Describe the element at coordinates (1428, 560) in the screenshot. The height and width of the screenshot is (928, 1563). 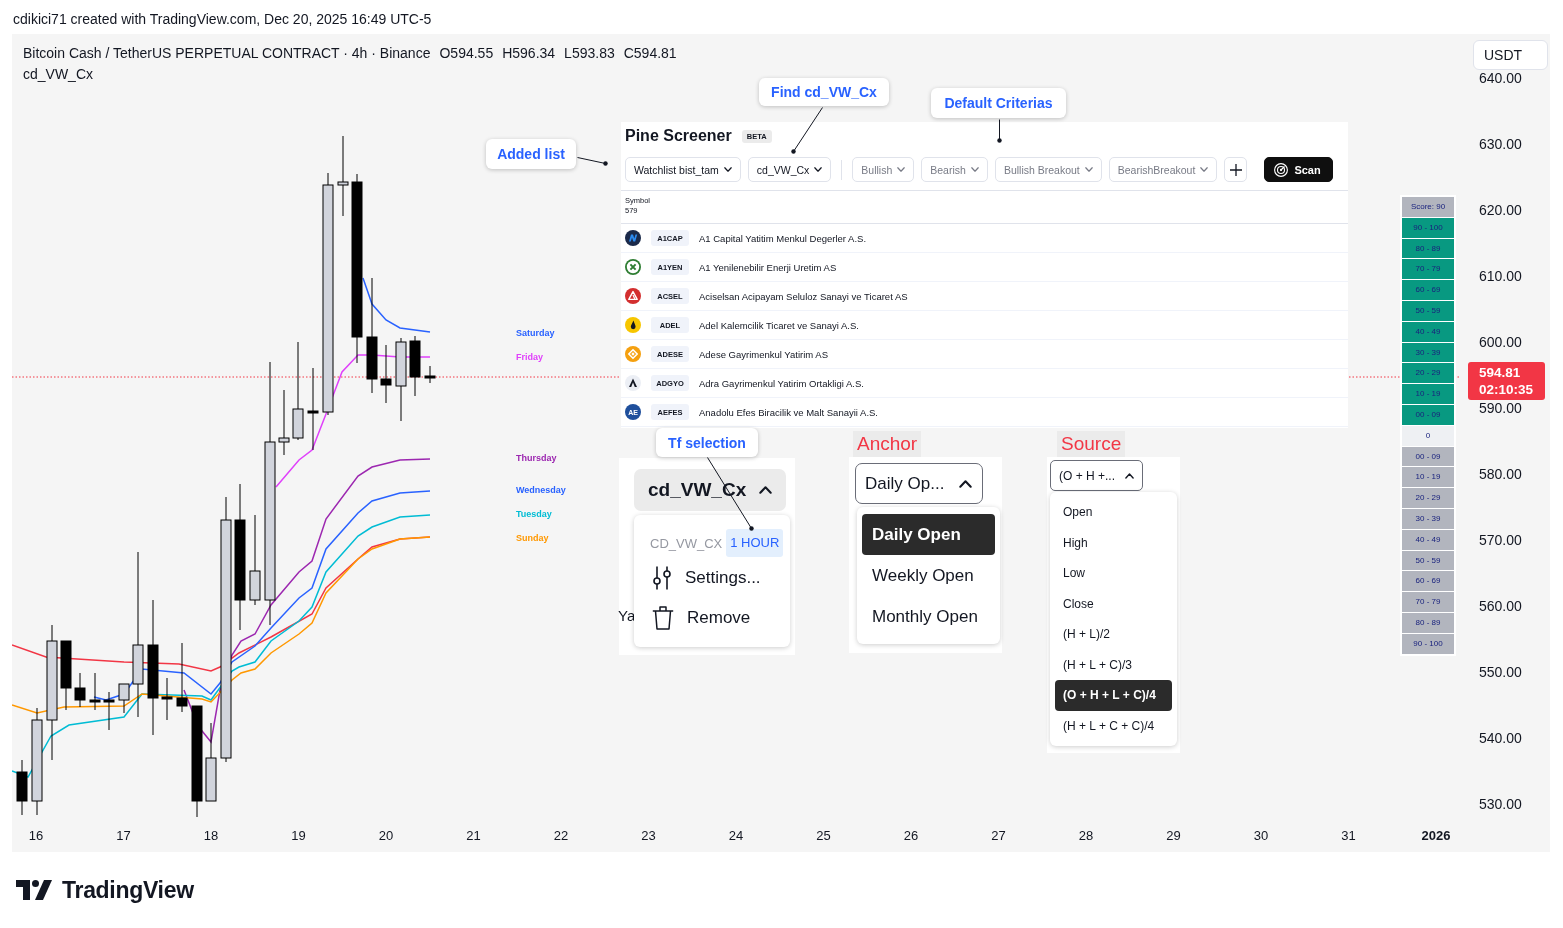
I see `score-range: 50 - 59` at that location.